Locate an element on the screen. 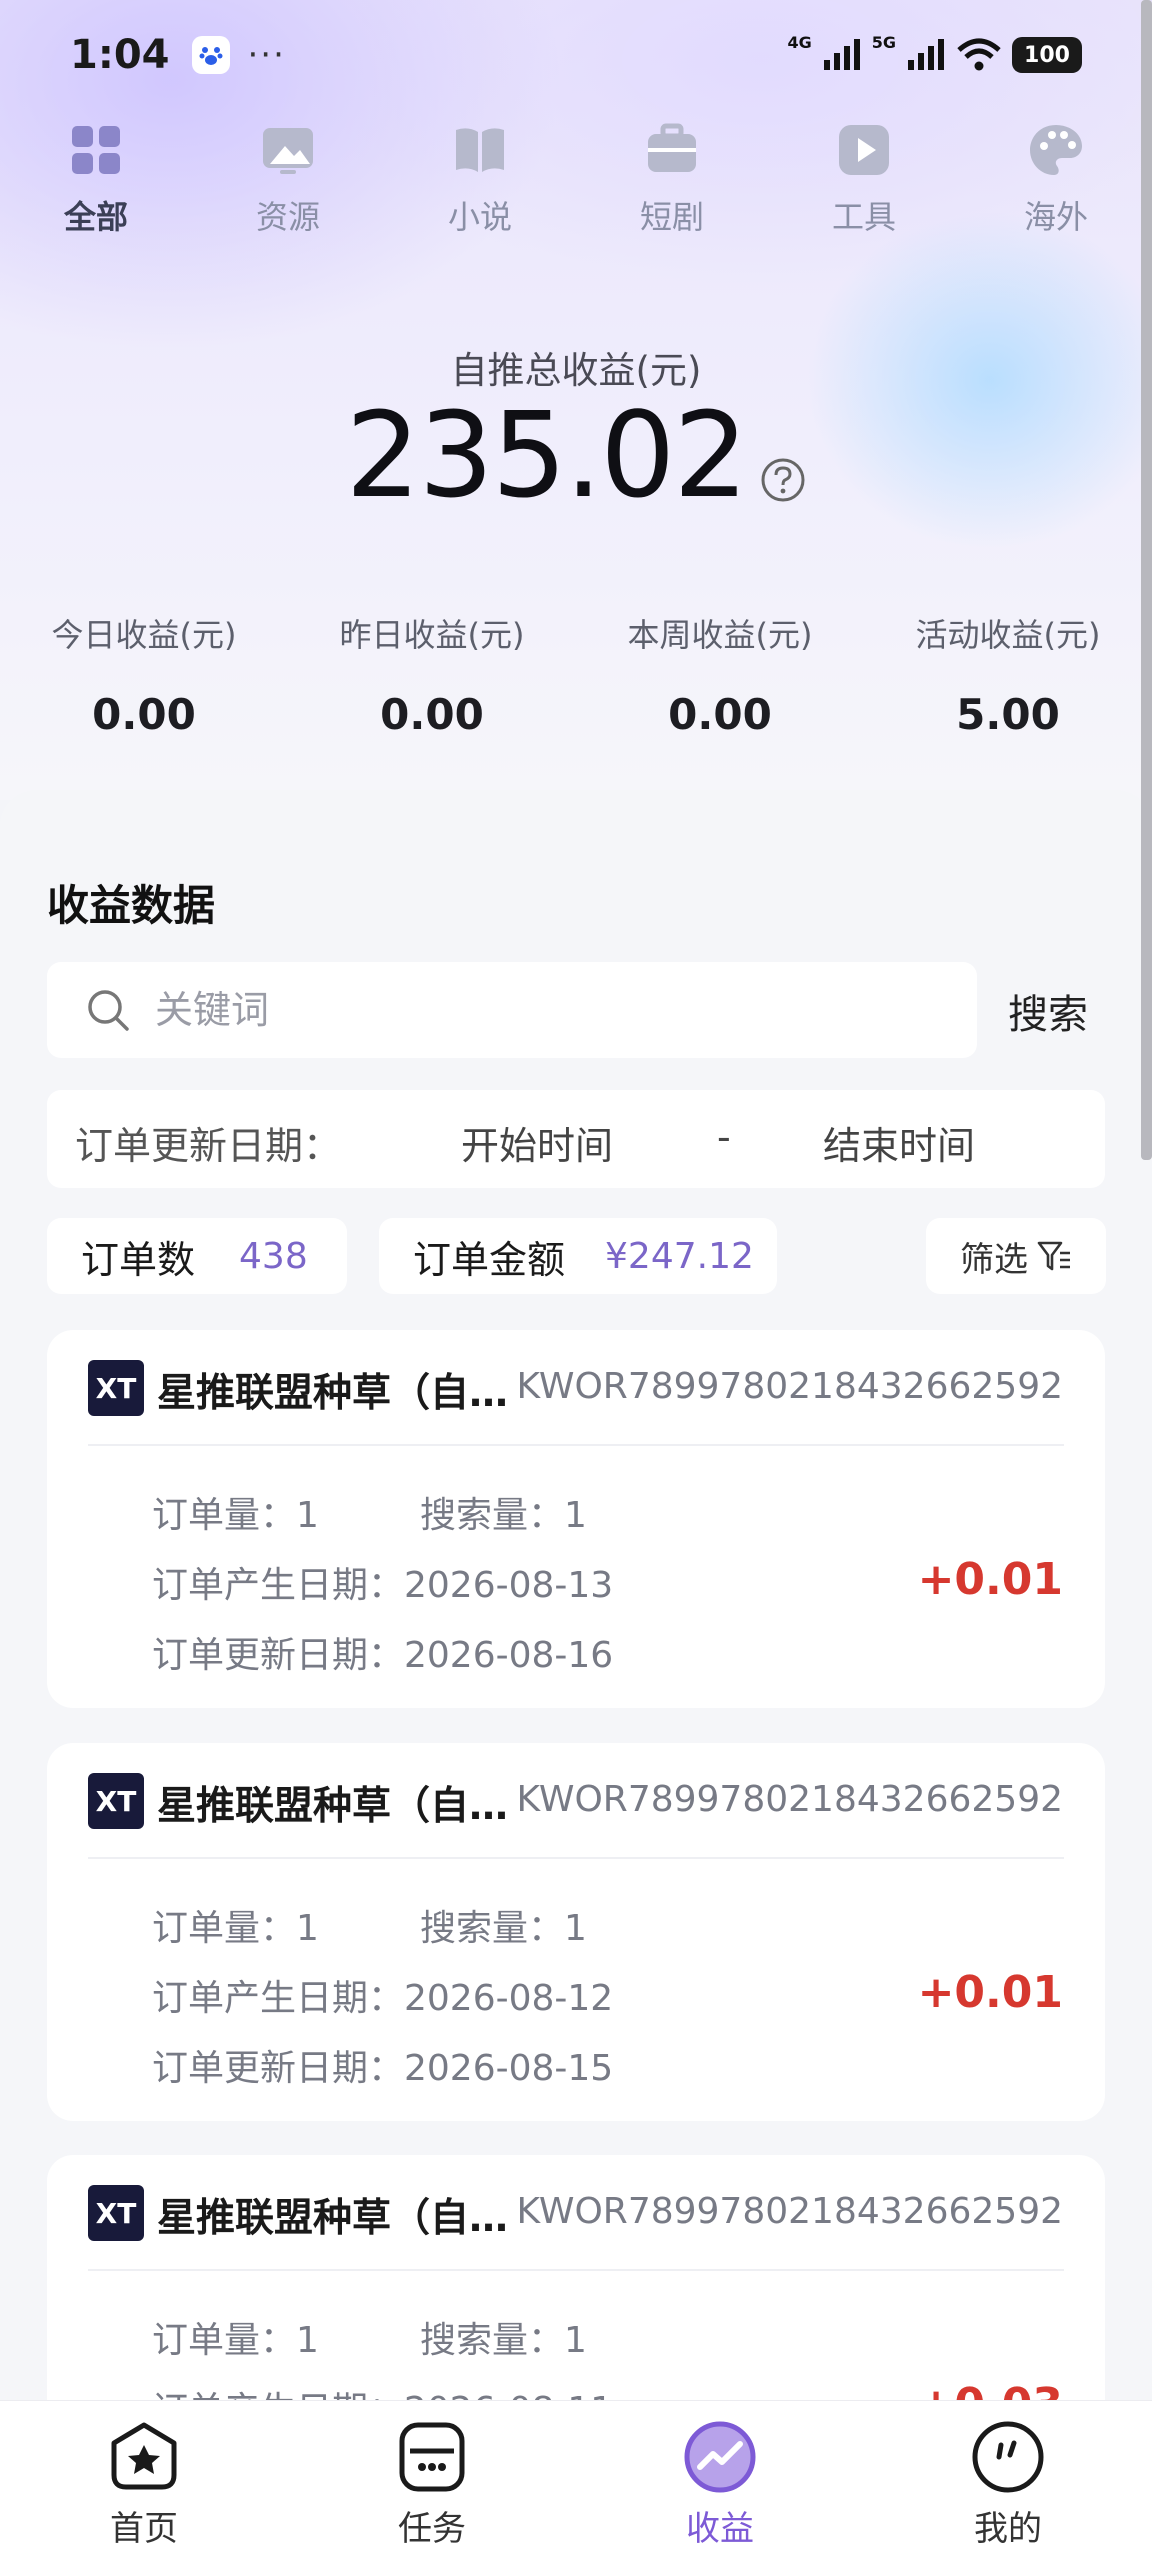 The width and height of the screenshot is (1152, 2560). filter-button: 筛选 is located at coordinates (1016, 1256).